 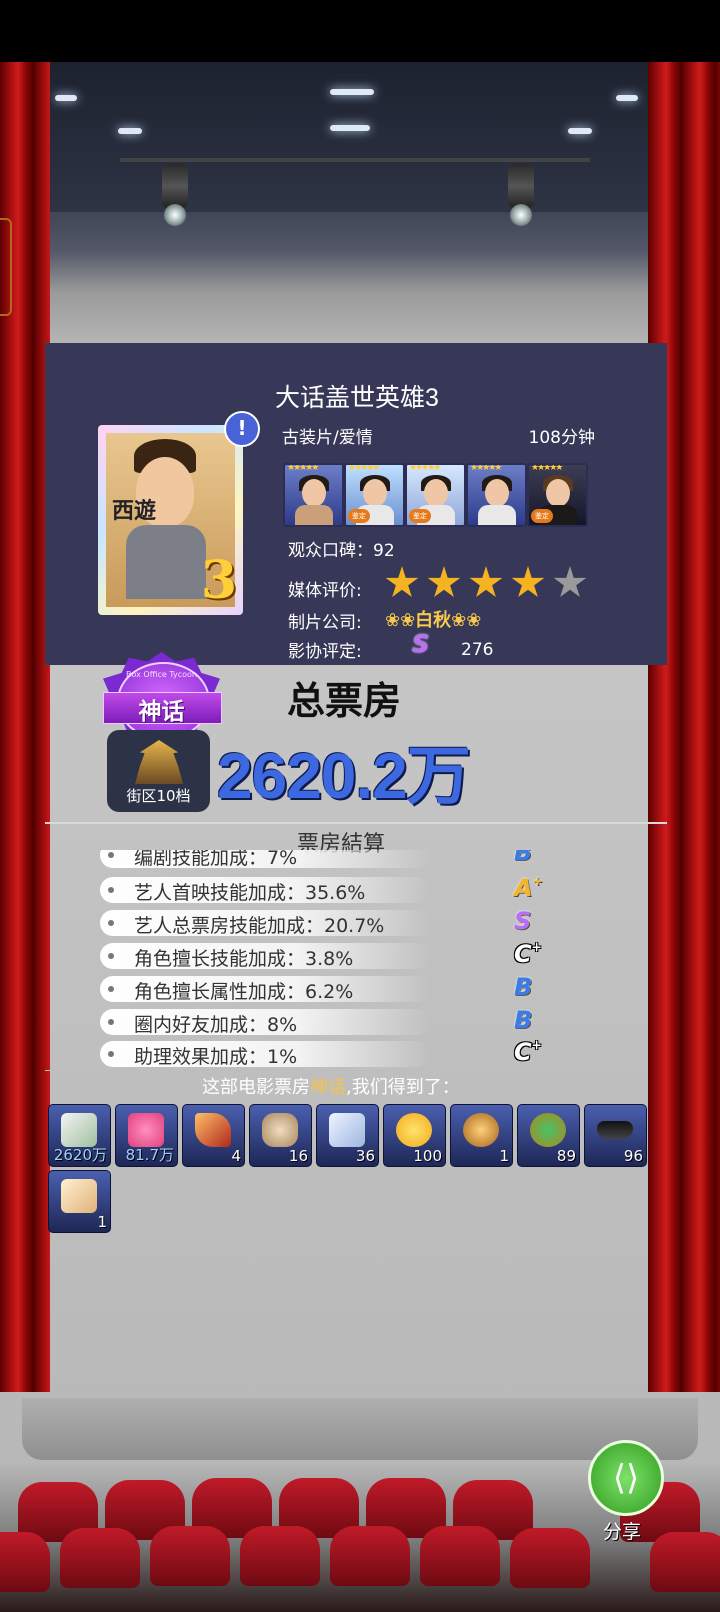 I want to click on bonus-grade: S, so click(x=522, y=921).